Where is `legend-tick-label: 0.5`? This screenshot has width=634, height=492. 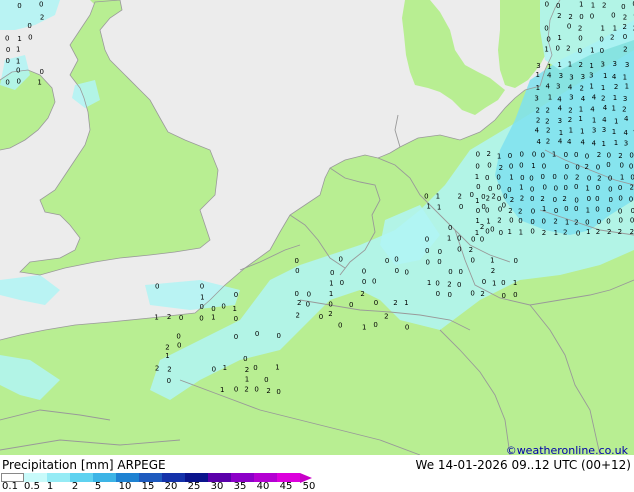
legend-tick-label: 0.5 is located at coordinates (32, 486).